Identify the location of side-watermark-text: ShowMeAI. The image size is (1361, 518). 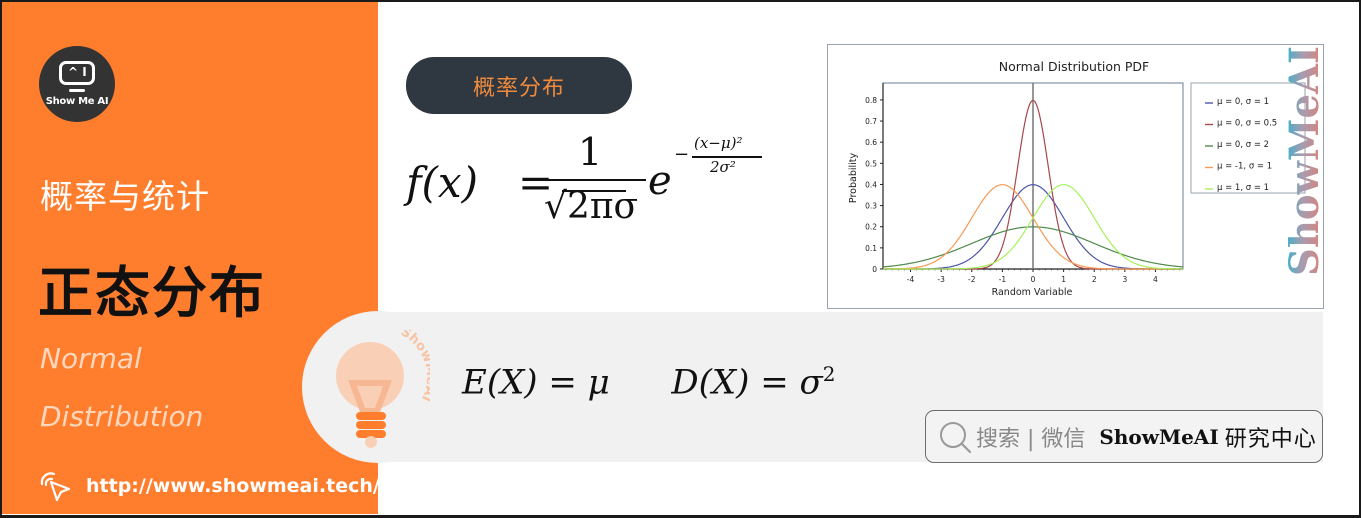
(1306, 161).